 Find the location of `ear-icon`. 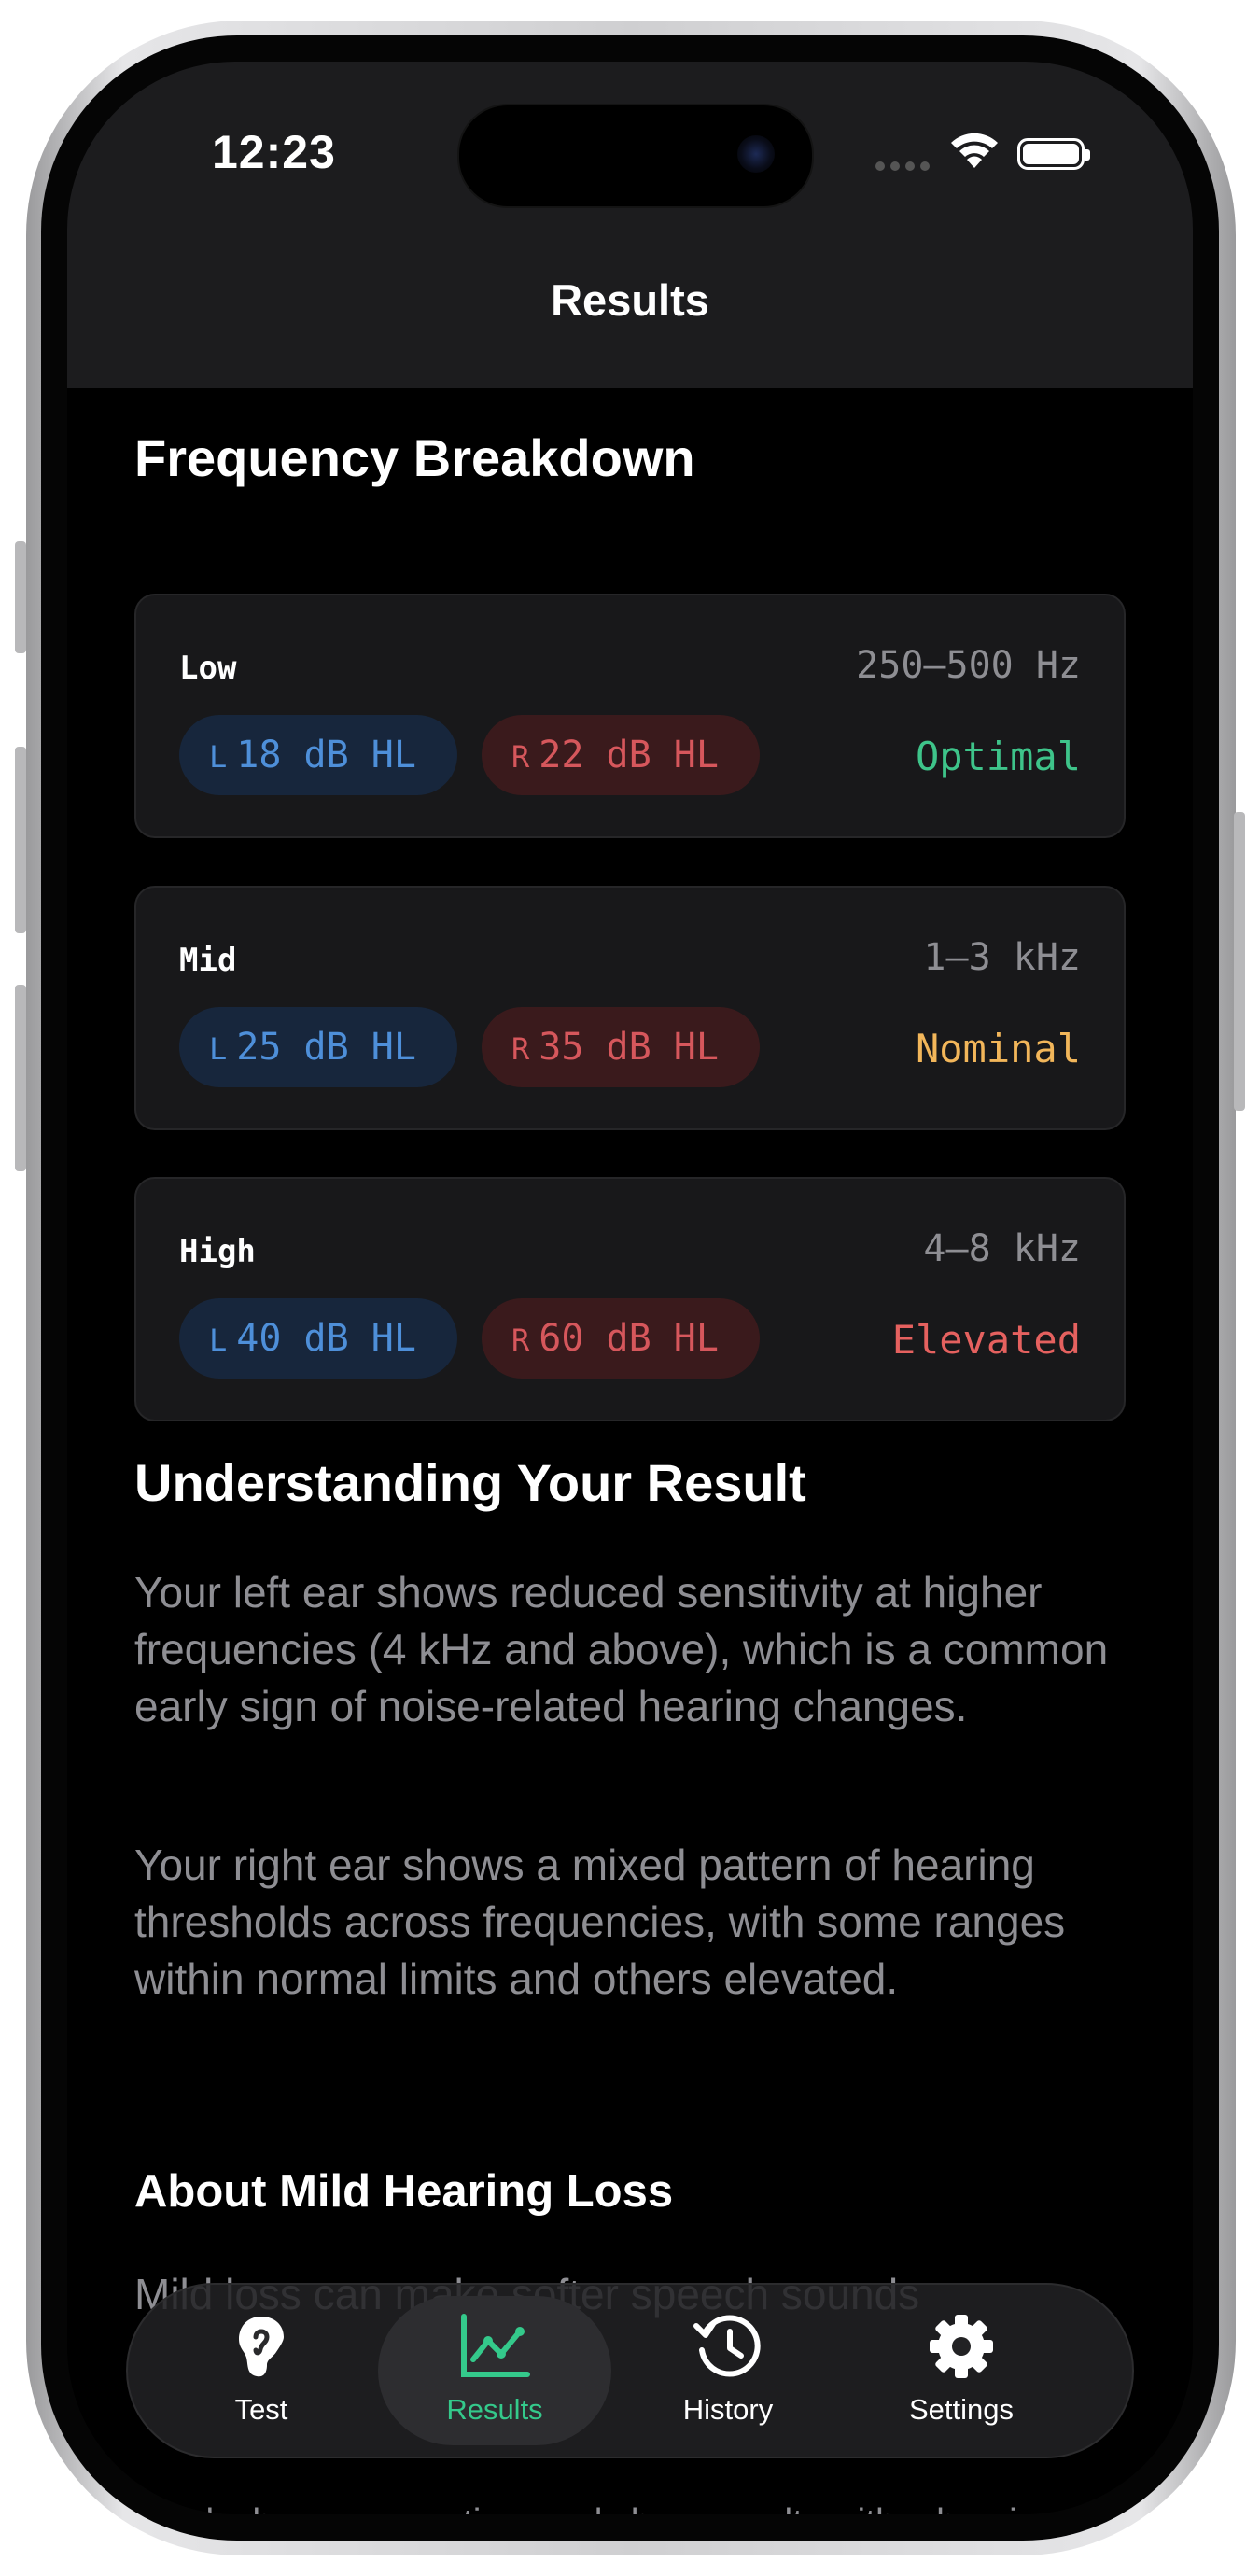

ear-icon is located at coordinates (261, 2347).